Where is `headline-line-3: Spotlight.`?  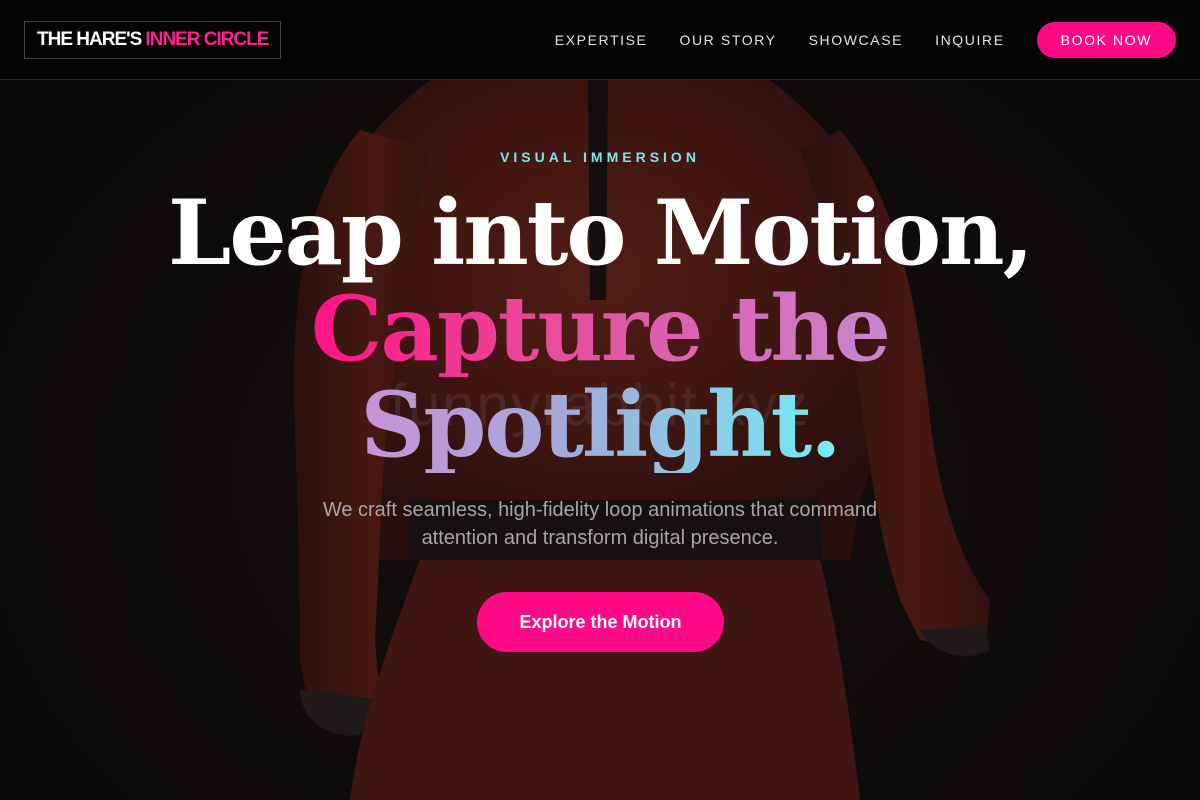
headline-line-3: Spotlight. is located at coordinates (600, 425).